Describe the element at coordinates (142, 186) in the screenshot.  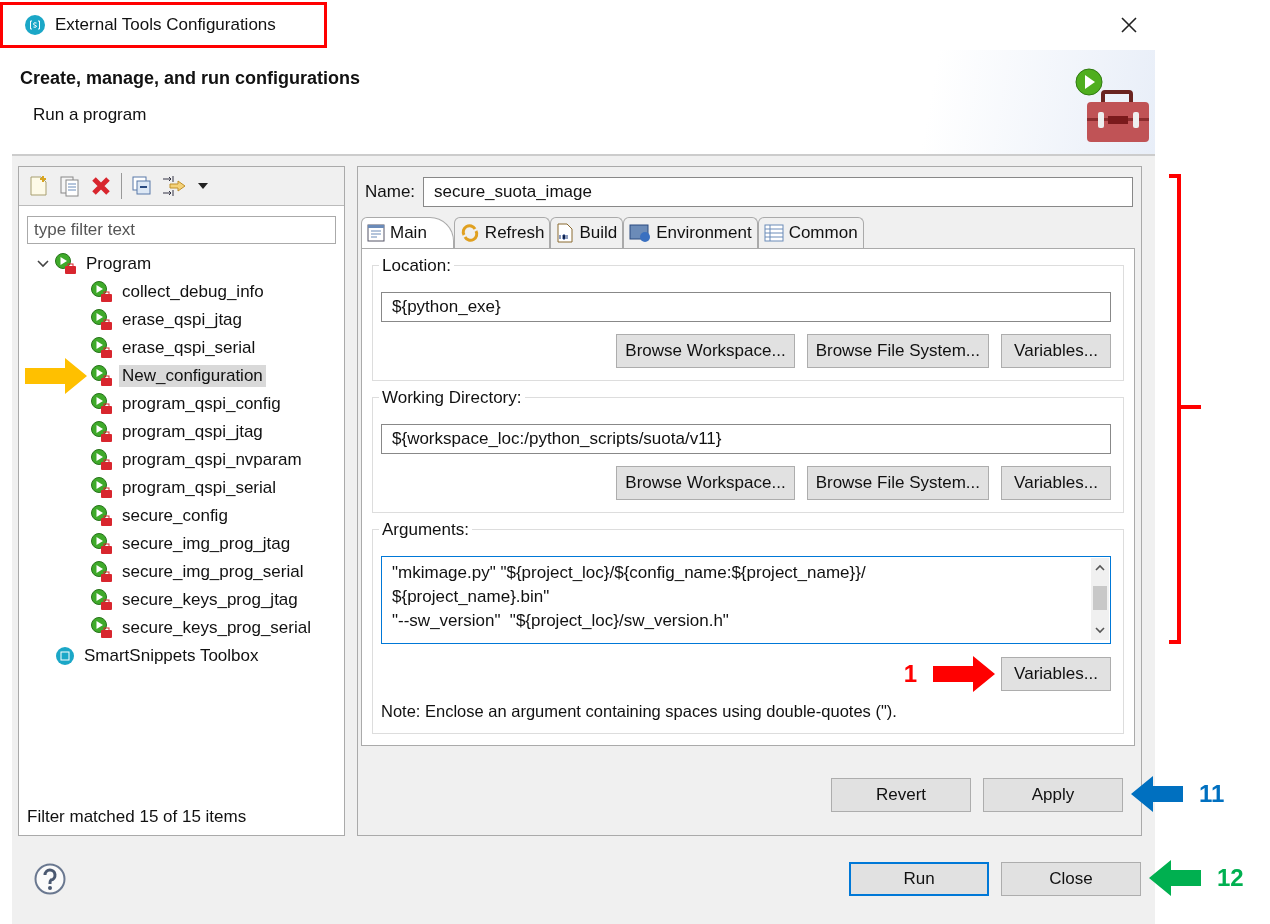
I see `collapse-all-icon` at that location.